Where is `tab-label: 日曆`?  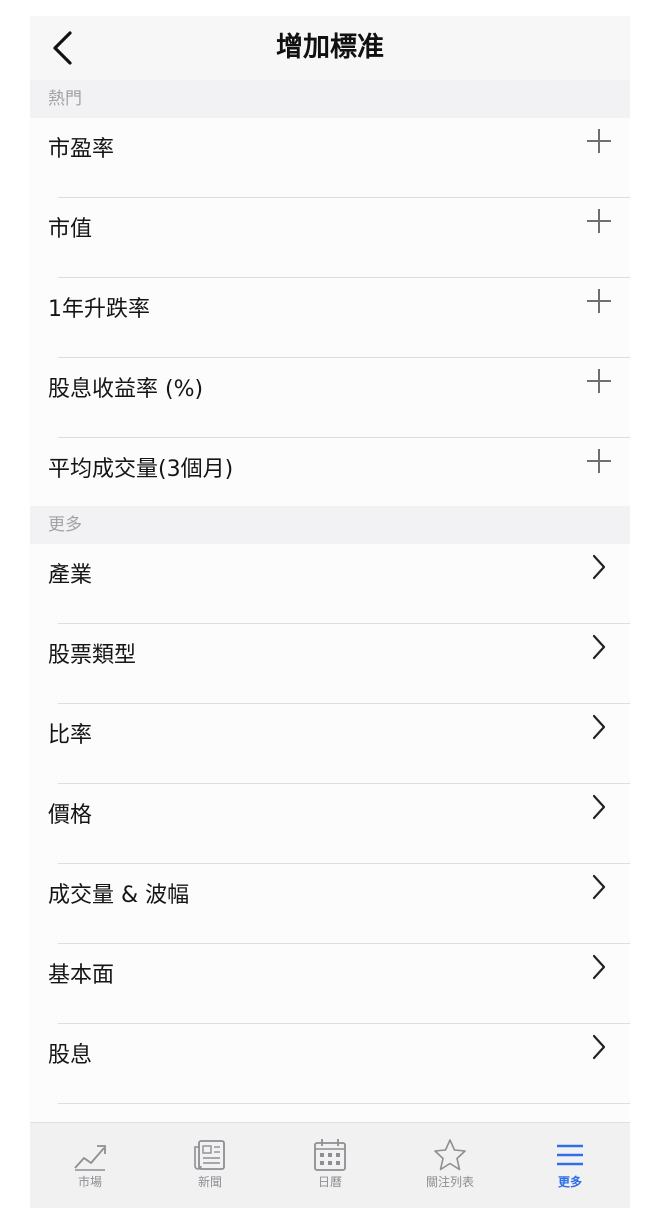 tab-label: 日曆 is located at coordinates (329, 1182).